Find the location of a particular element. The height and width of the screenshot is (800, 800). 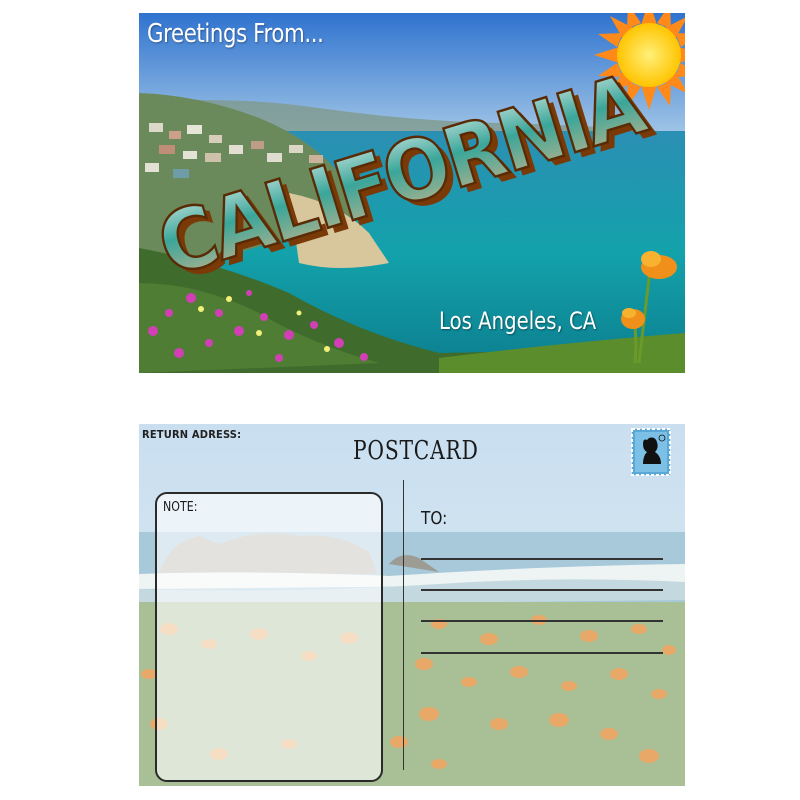

note-label: NOTE: is located at coordinates (180, 507).